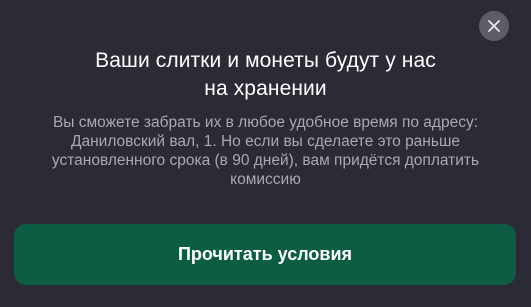  What do you see at coordinates (265, 60) in the screenshot?
I see `dialog-title-line: Ваши слитки и монеты будут у нас` at bounding box center [265, 60].